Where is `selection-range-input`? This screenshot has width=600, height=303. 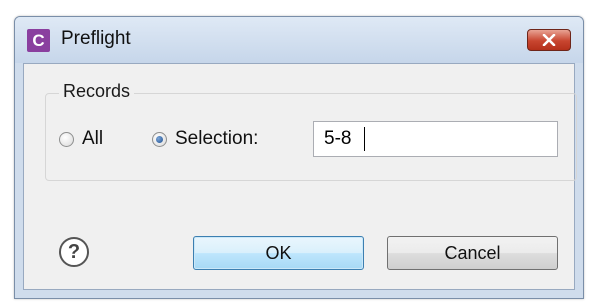 selection-range-input is located at coordinates (435, 139).